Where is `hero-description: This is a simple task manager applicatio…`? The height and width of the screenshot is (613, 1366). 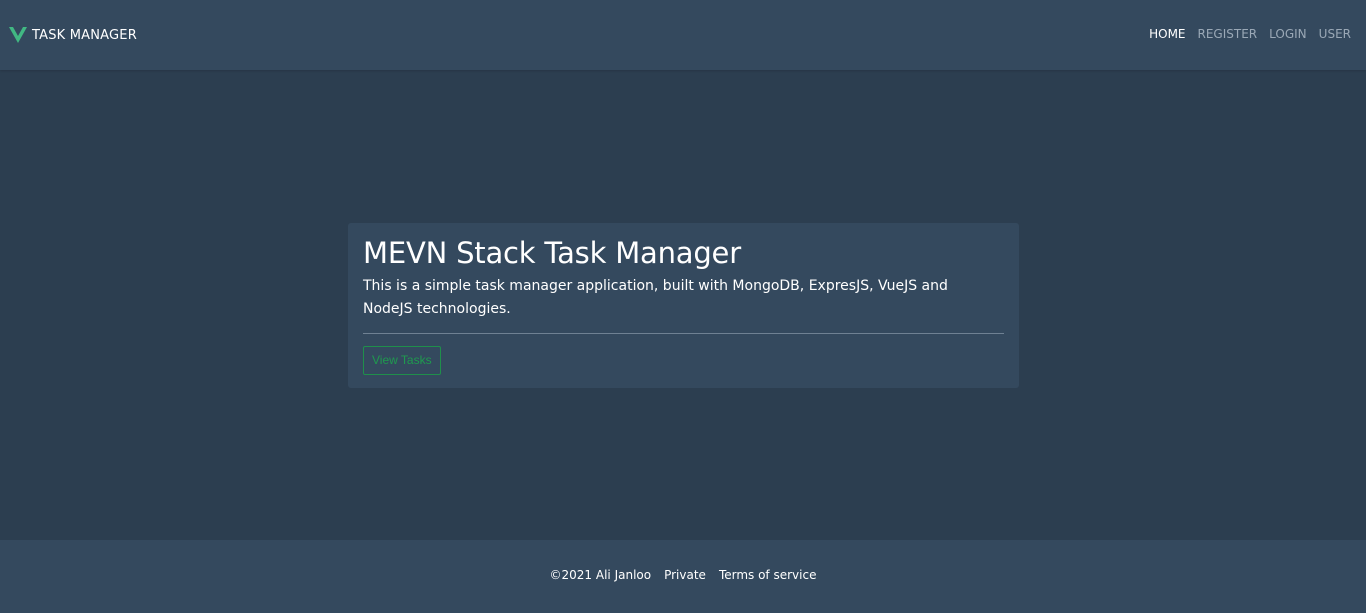 hero-description: This is a simple task manager applicatio… is located at coordinates (655, 297).